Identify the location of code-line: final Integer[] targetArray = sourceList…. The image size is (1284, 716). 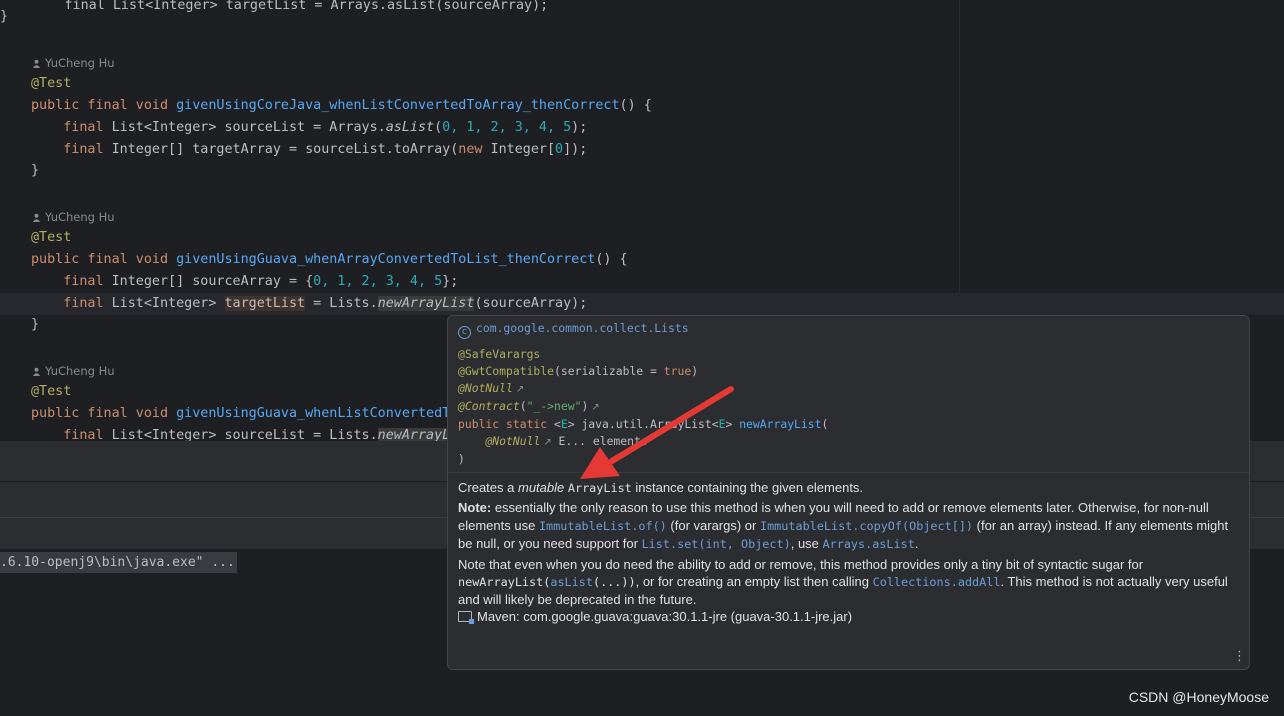
(309, 149).